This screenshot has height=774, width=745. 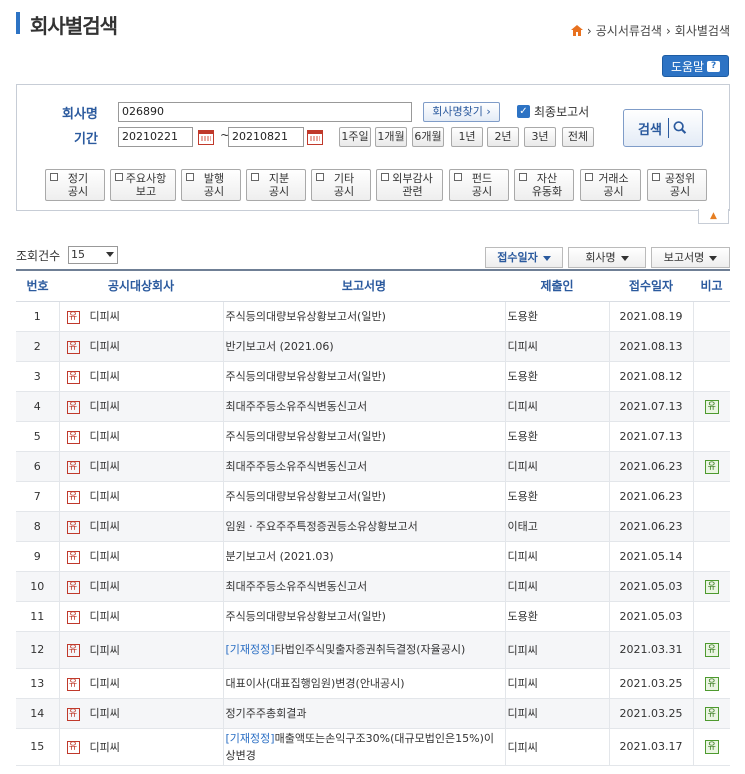 What do you see at coordinates (38, 556) in the screenshot?
I see `row-number: 9` at bounding box center [38, 556].